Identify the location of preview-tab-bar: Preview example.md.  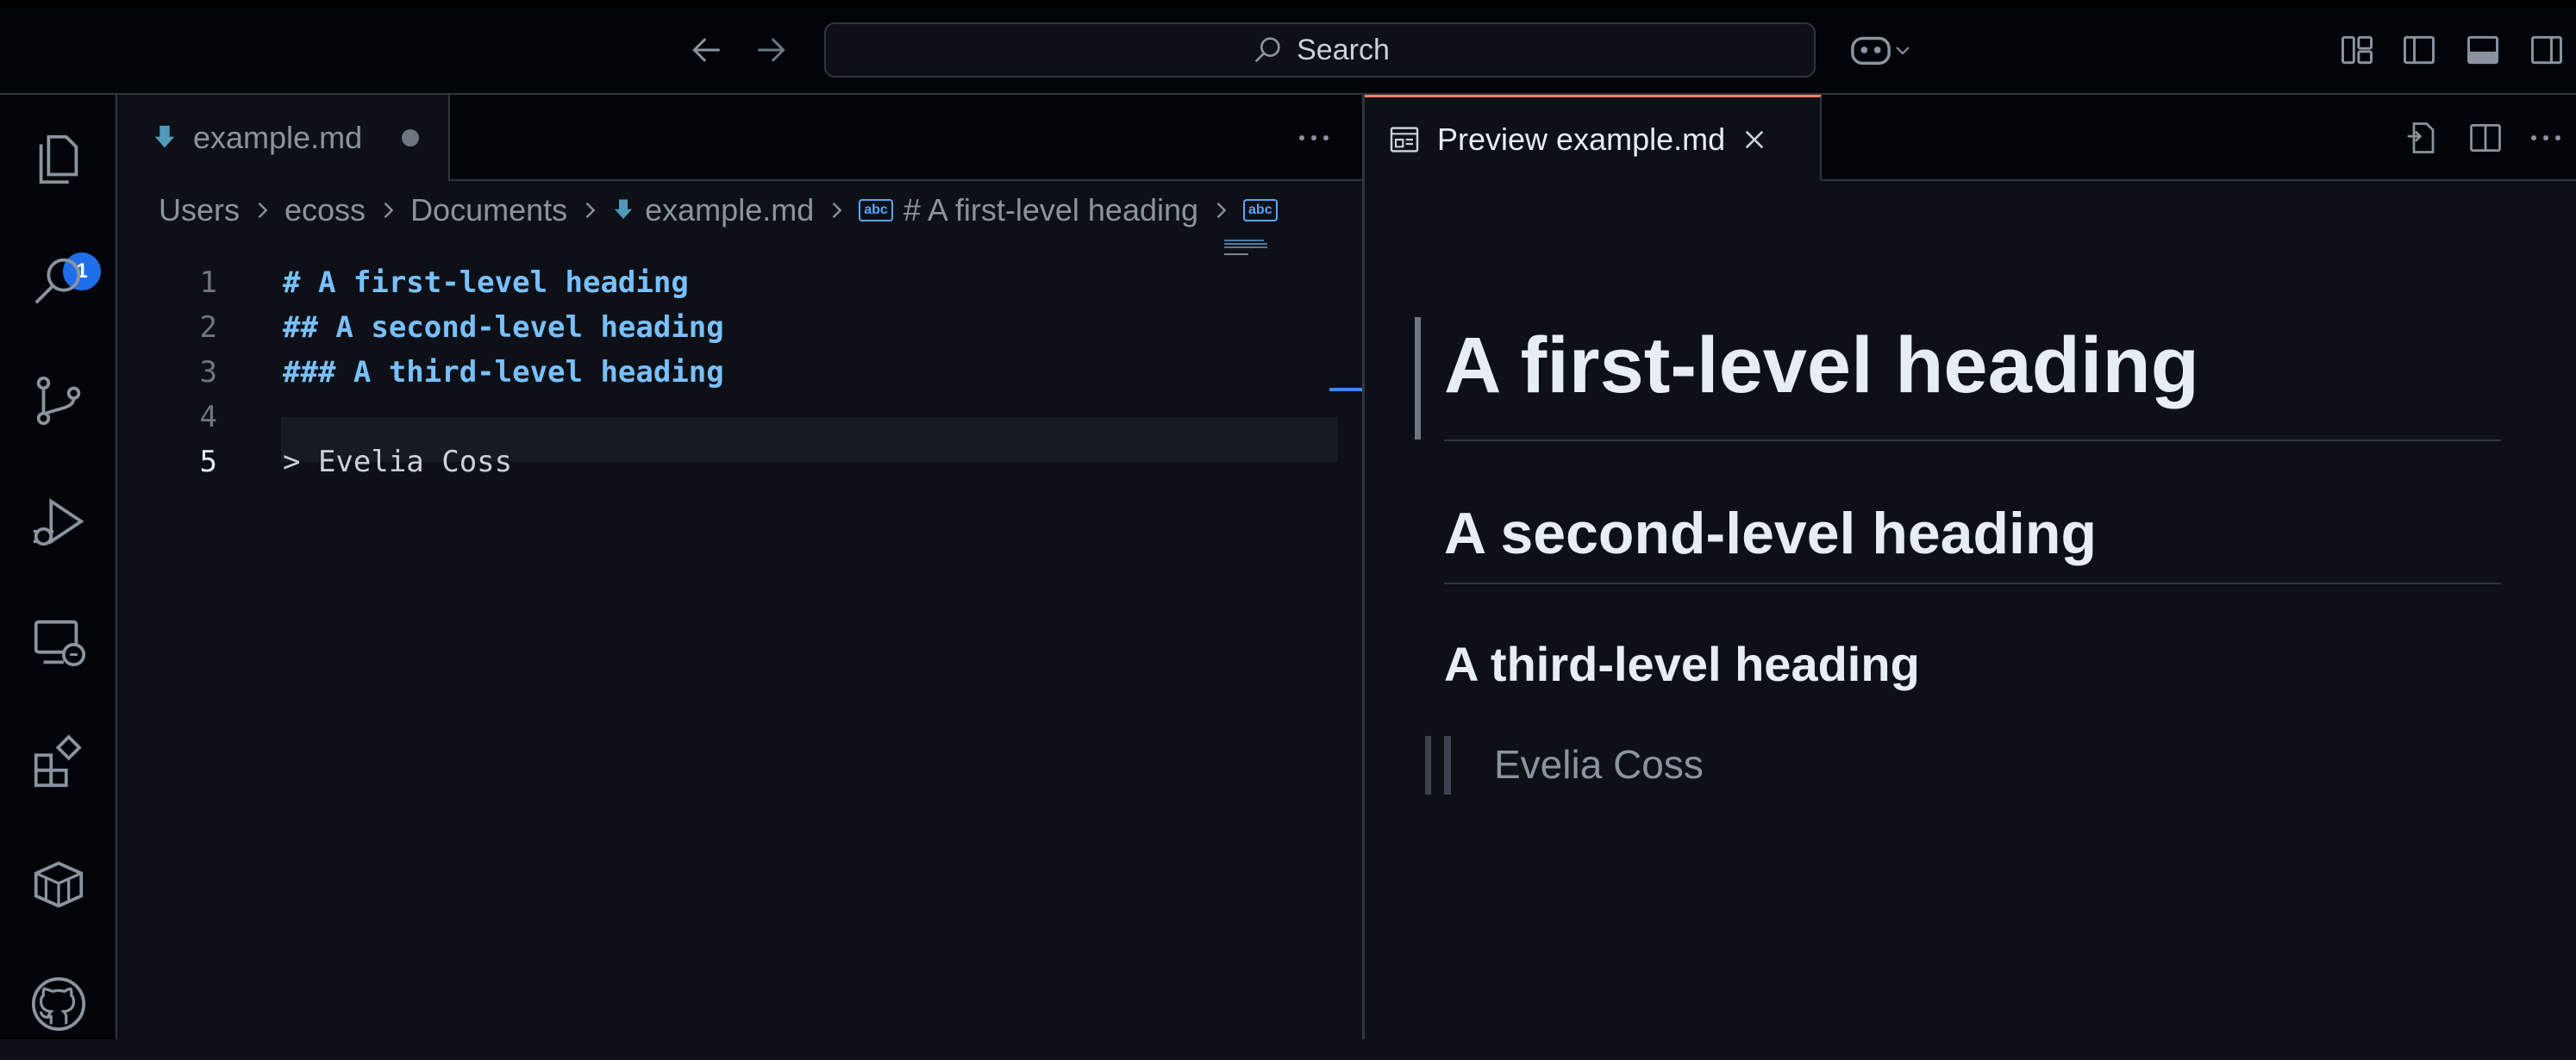
(1971, 138).